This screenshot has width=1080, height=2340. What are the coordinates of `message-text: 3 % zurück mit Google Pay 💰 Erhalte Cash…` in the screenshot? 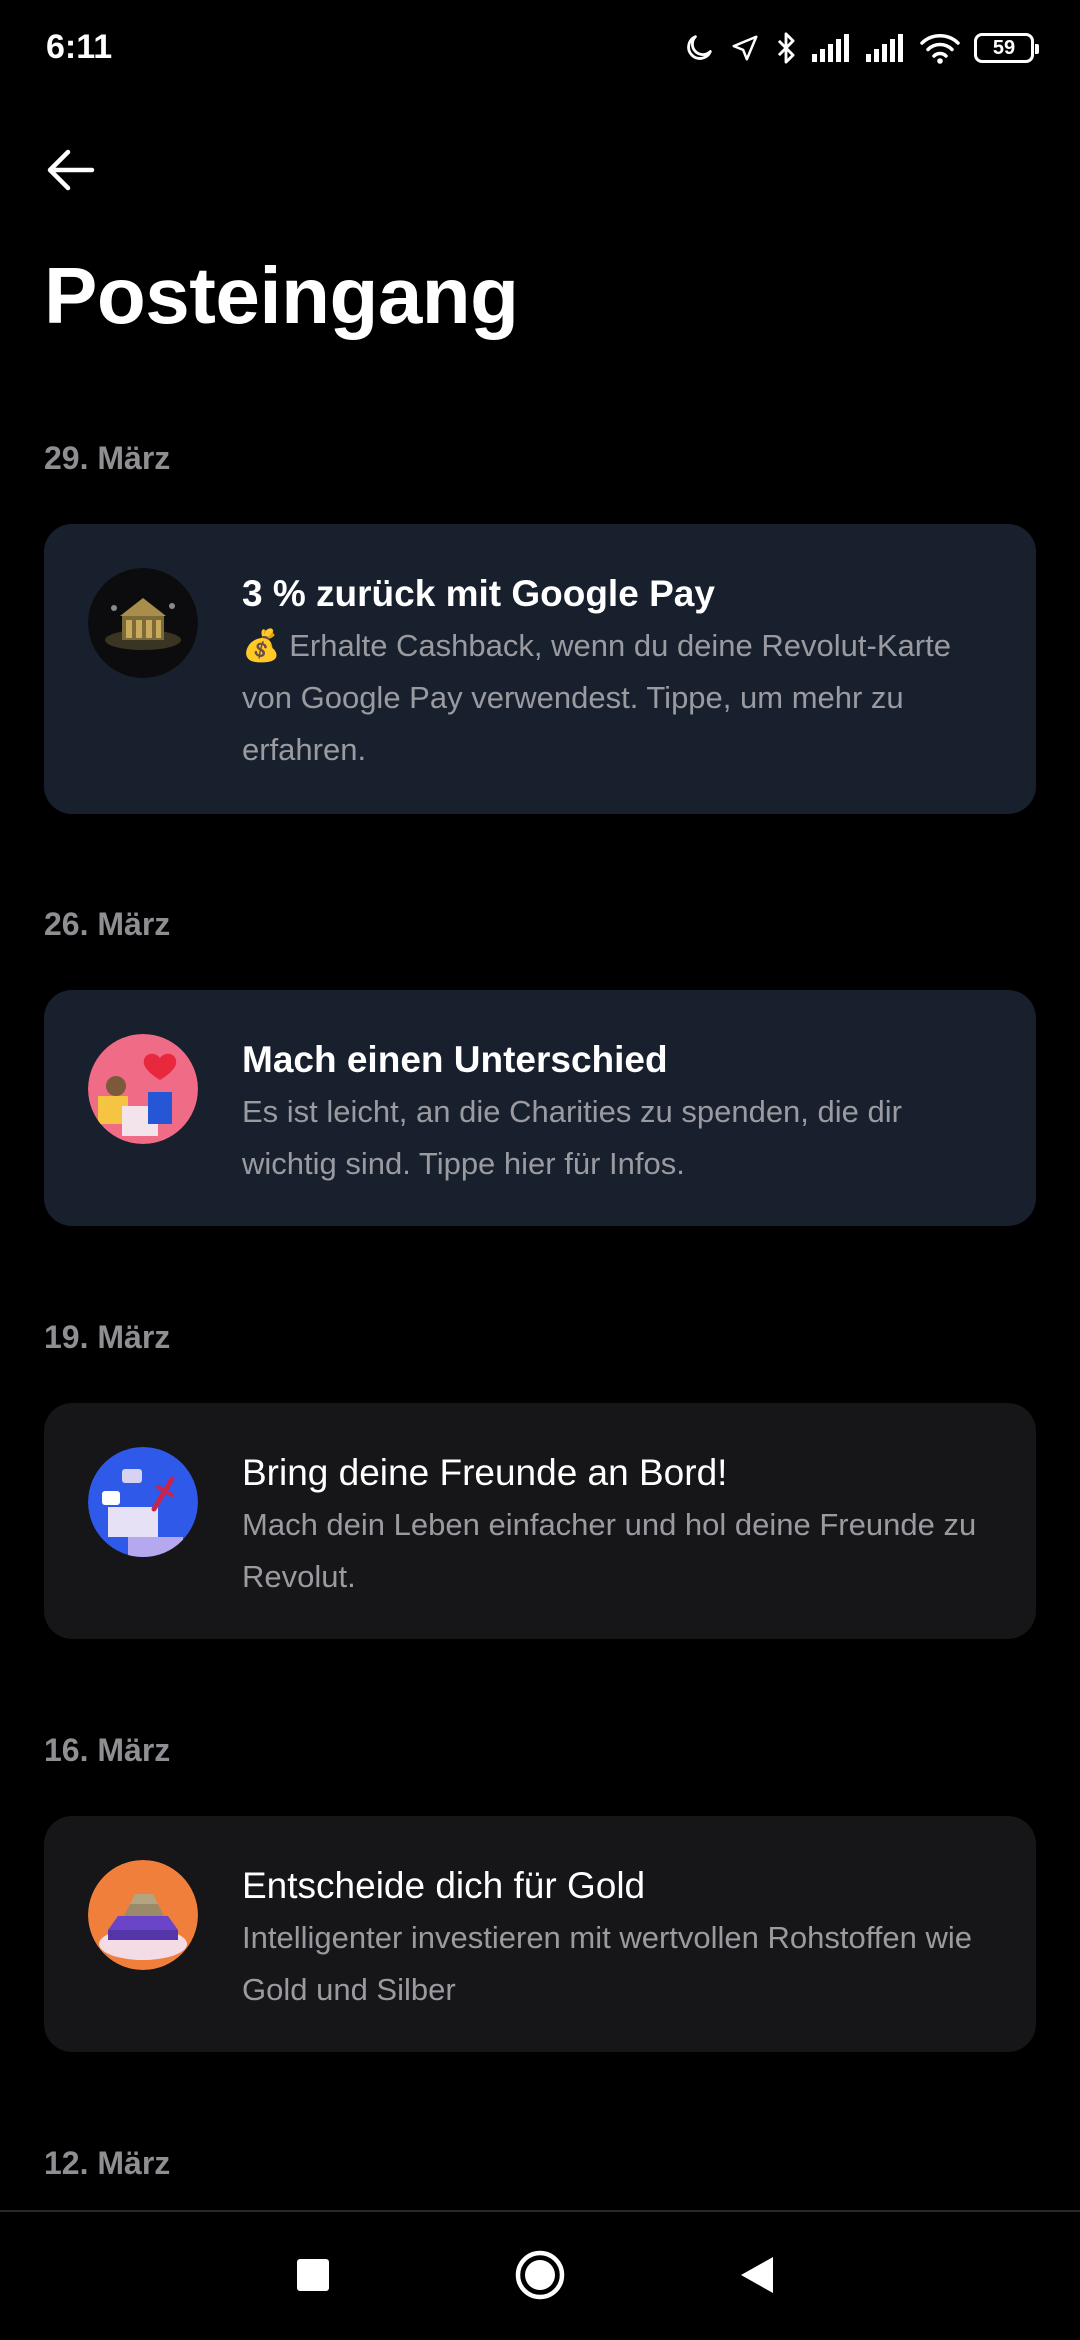 It's located at (615, 673).